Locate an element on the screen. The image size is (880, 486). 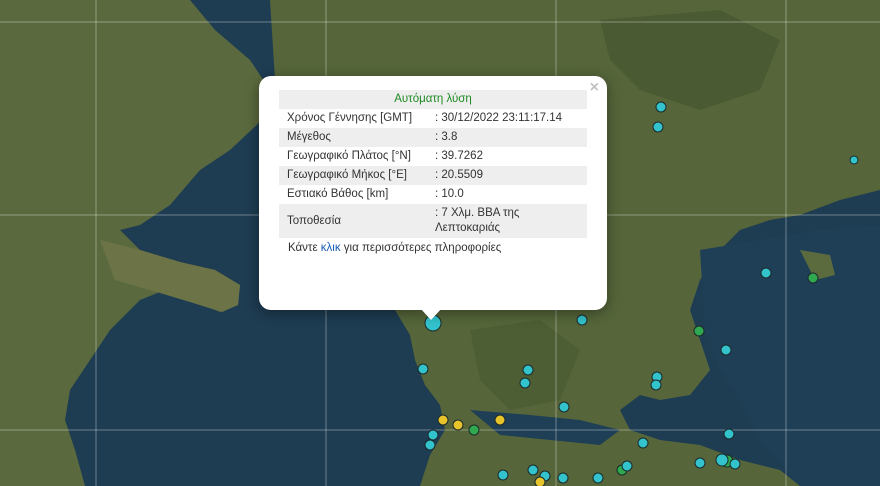
longitude-label: Γεωγραφικό Μήκος [°E] is located at coordinates (354, 175).